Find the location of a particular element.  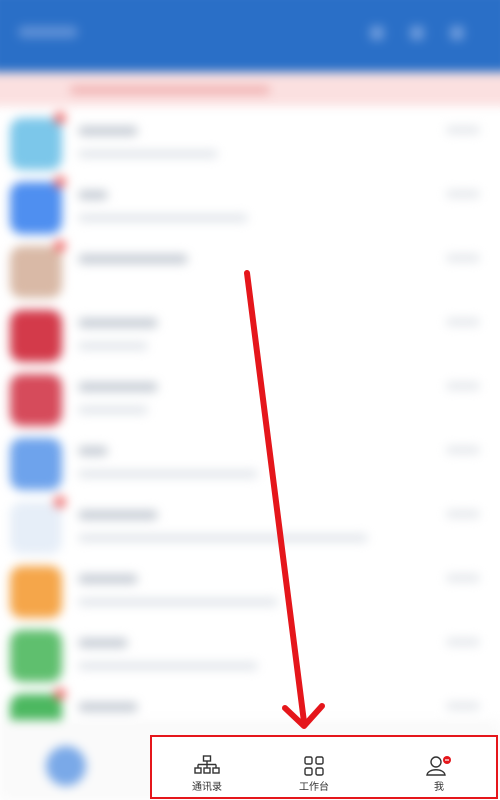

user-icon is located at coordinates (439, 768).